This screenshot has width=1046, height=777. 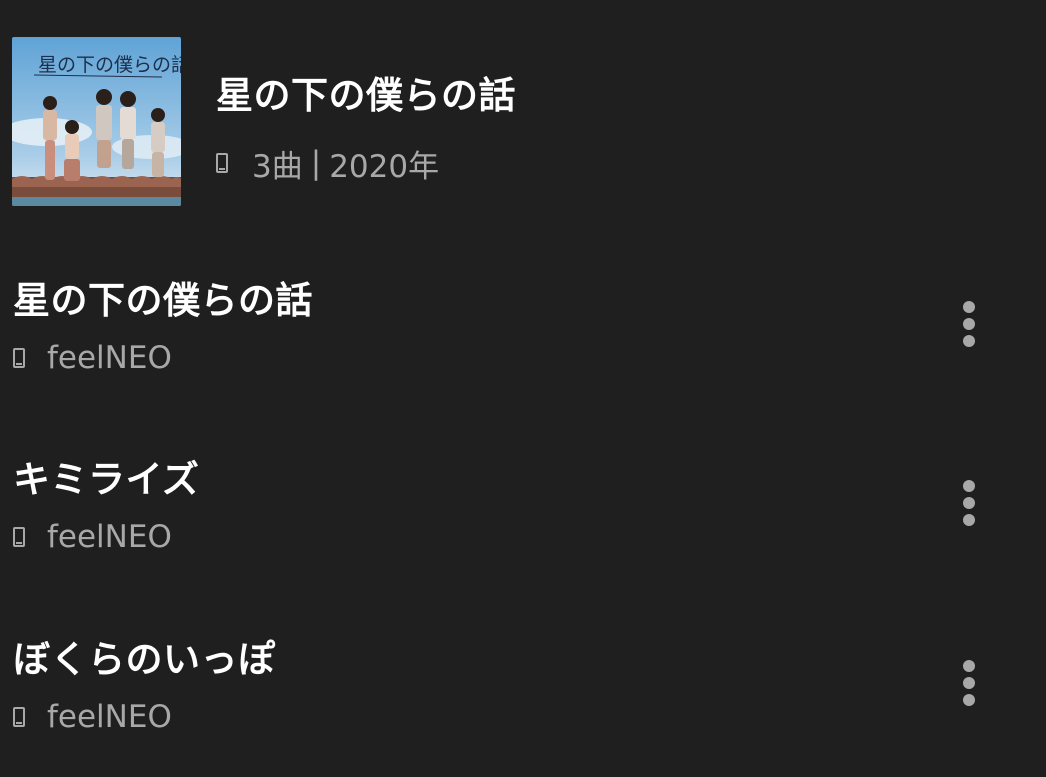 What do you see at coordinates (163, 300) in the screenshot?
I see `track-title: 星の下の僕らの話` at bounding box center [163, 300].